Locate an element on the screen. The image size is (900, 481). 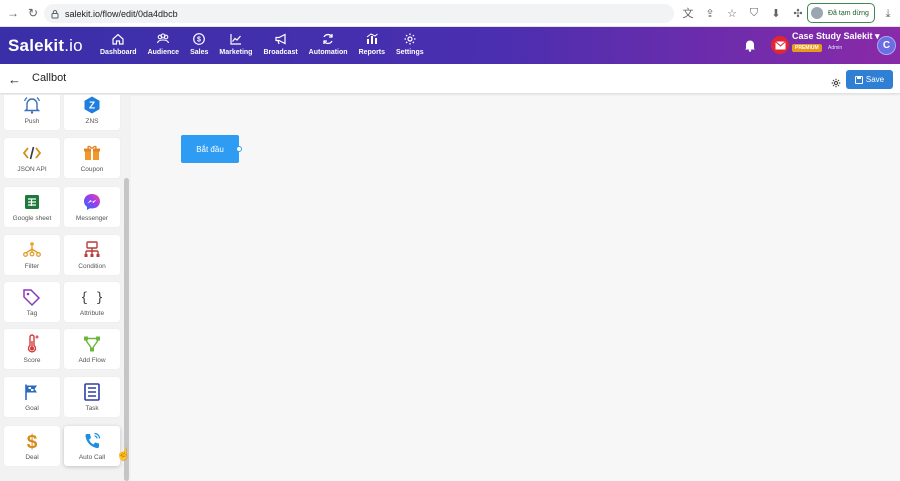
notification-bell-icon is located at coordinates (750, 47).